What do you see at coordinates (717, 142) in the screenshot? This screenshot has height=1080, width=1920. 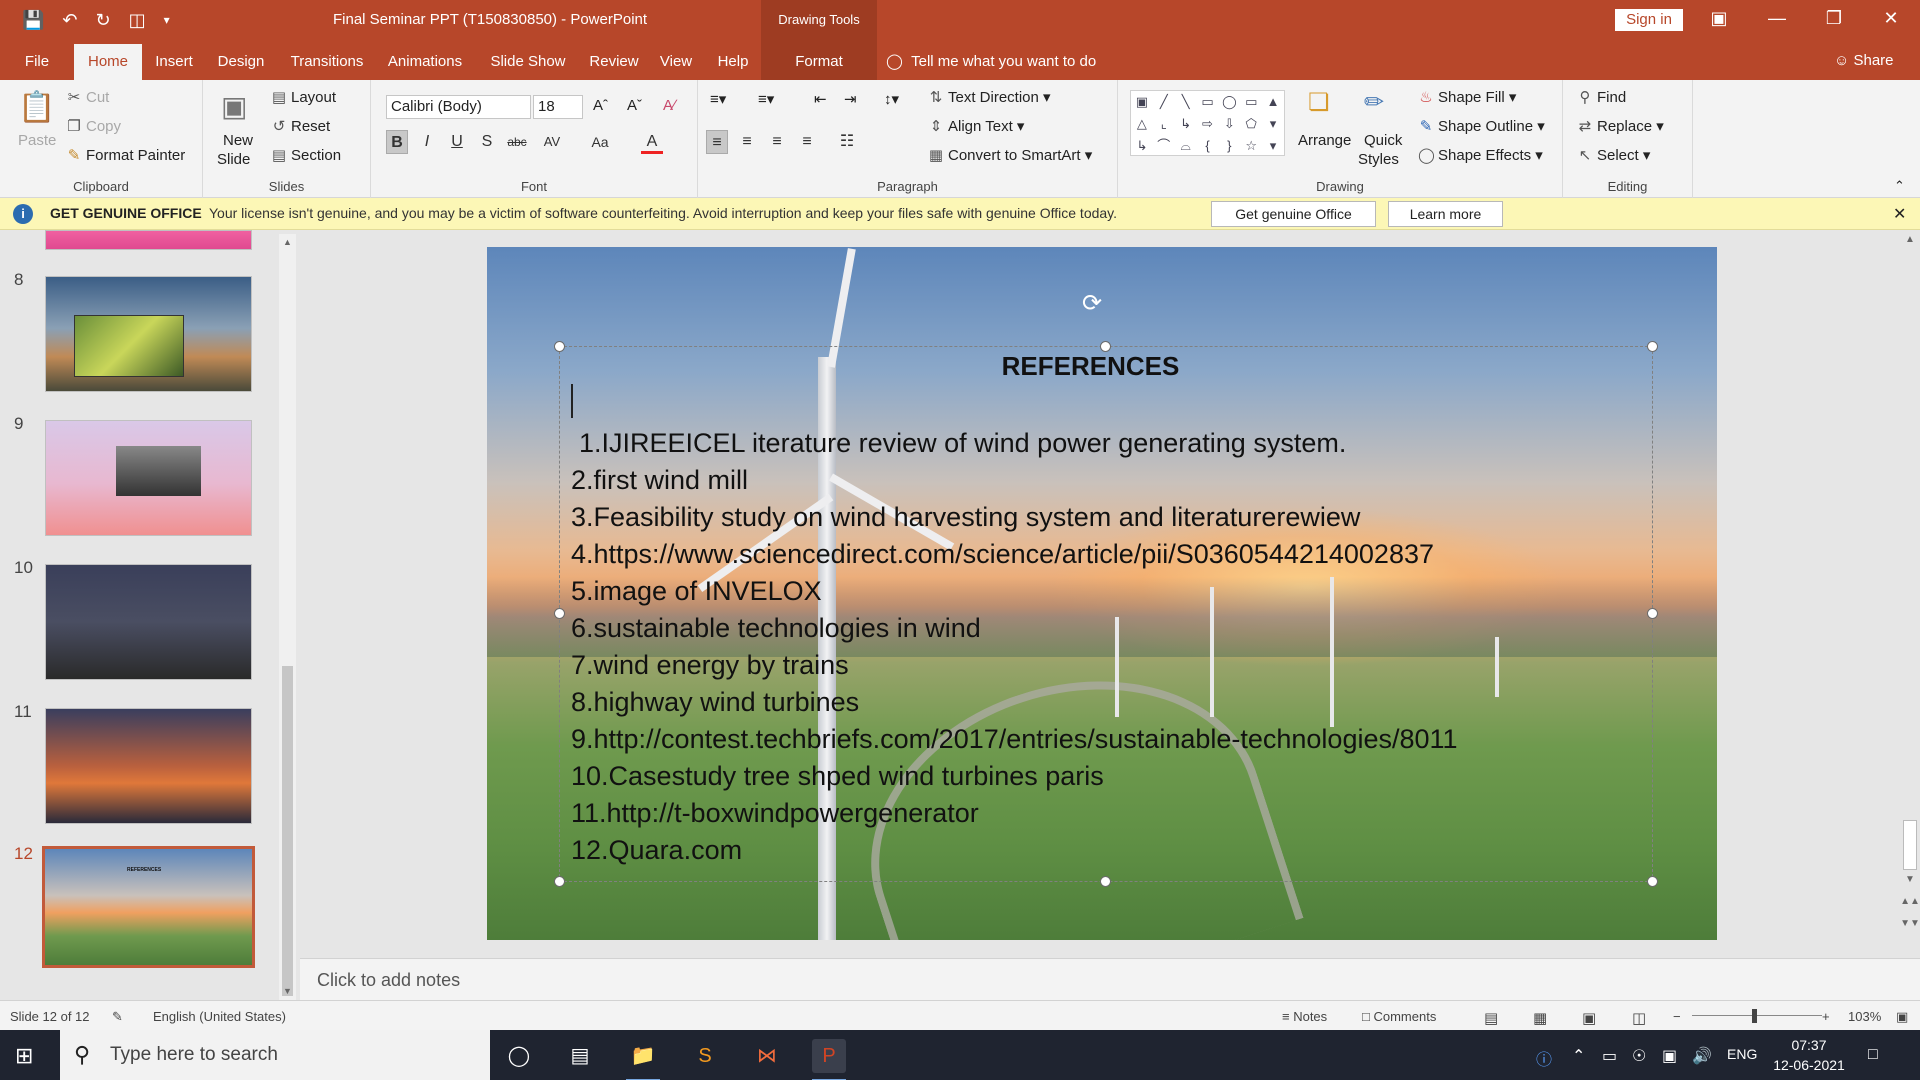 I see `align-left-button: ≡` at bounding box center [717, 142].